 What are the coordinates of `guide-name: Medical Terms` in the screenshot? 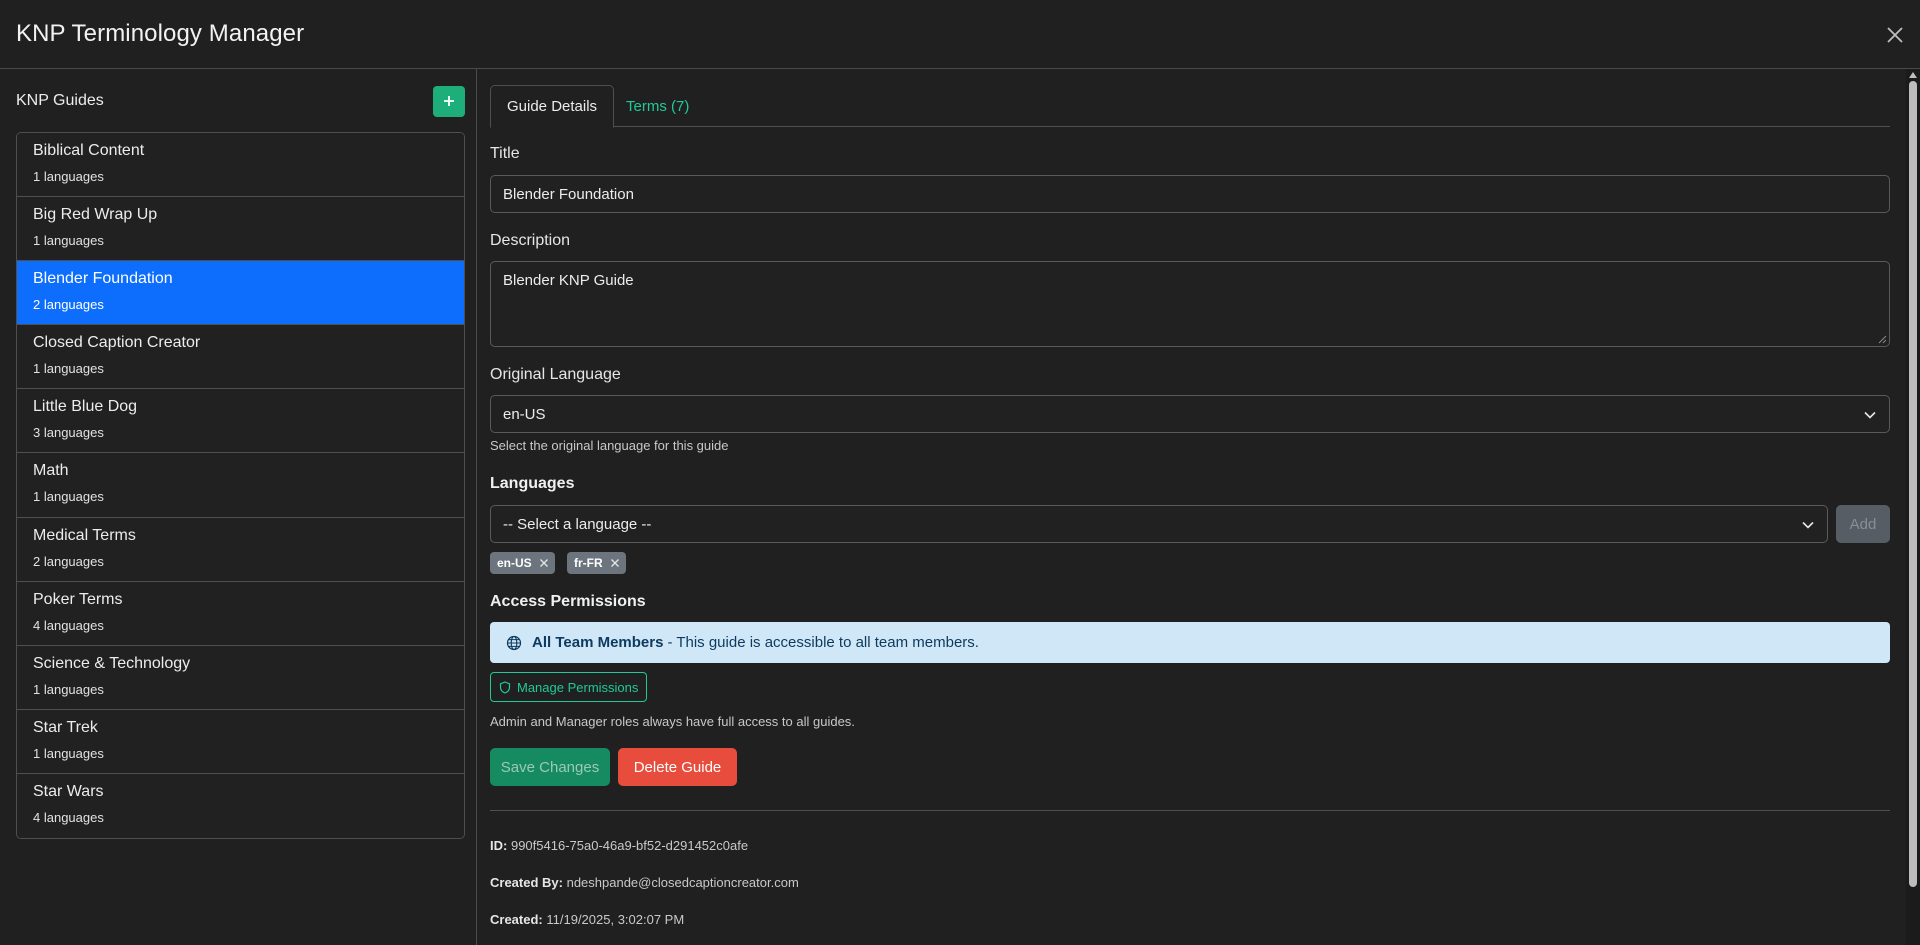 It's located at (84, 535).